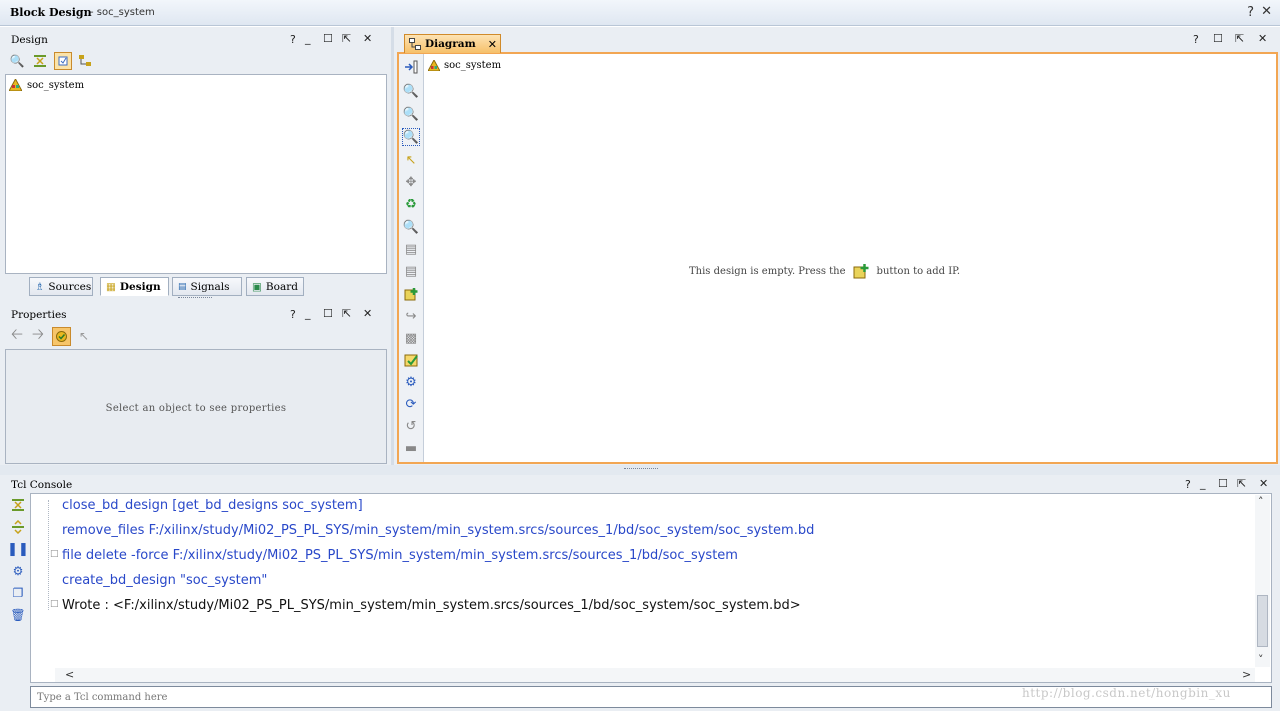 The image size is (1280, 711). I want to click on diagram-maximize-button: ☐, so click(1218, 38).